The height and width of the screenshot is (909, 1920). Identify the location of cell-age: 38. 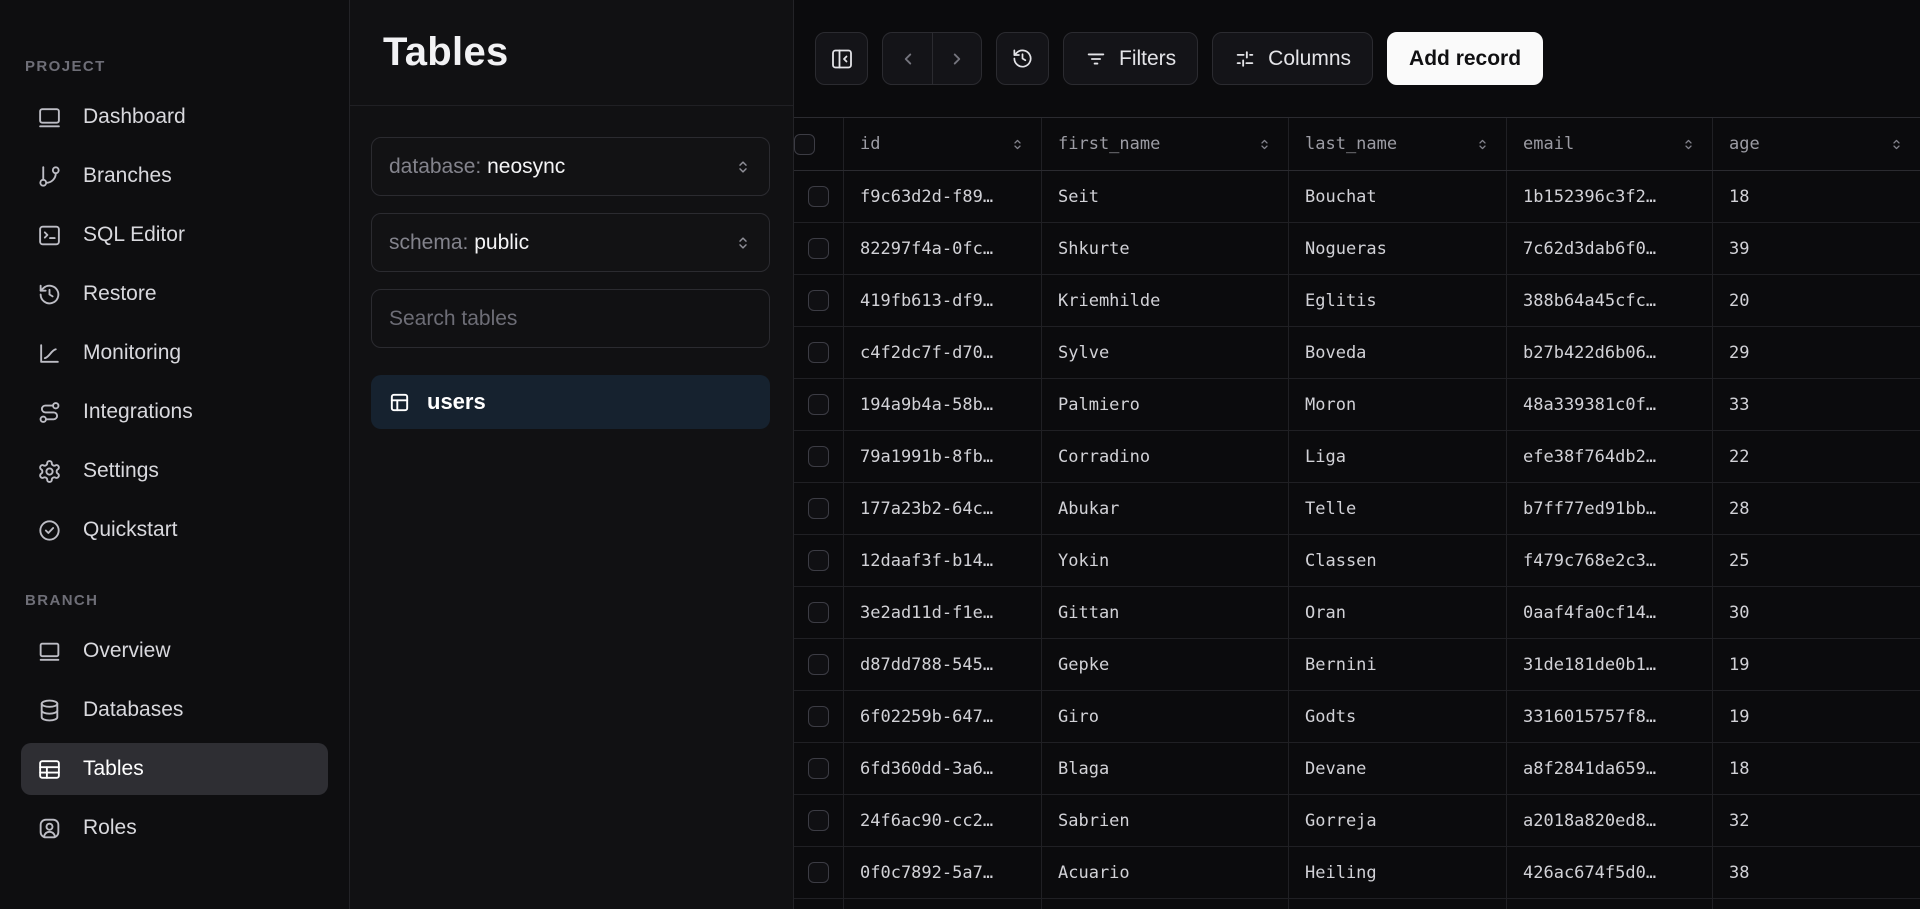
(1816, 872).